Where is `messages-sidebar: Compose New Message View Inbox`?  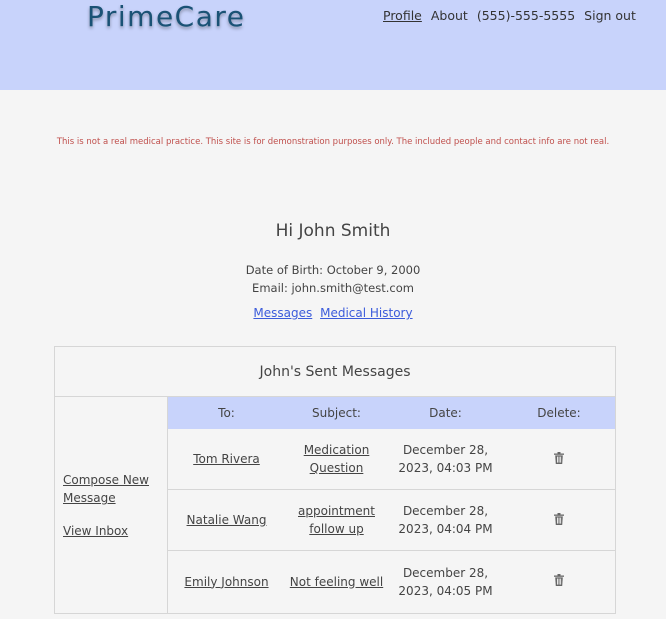
messages-sidebar: Compose New Message View Inbox is located at coordinates (111, 505).